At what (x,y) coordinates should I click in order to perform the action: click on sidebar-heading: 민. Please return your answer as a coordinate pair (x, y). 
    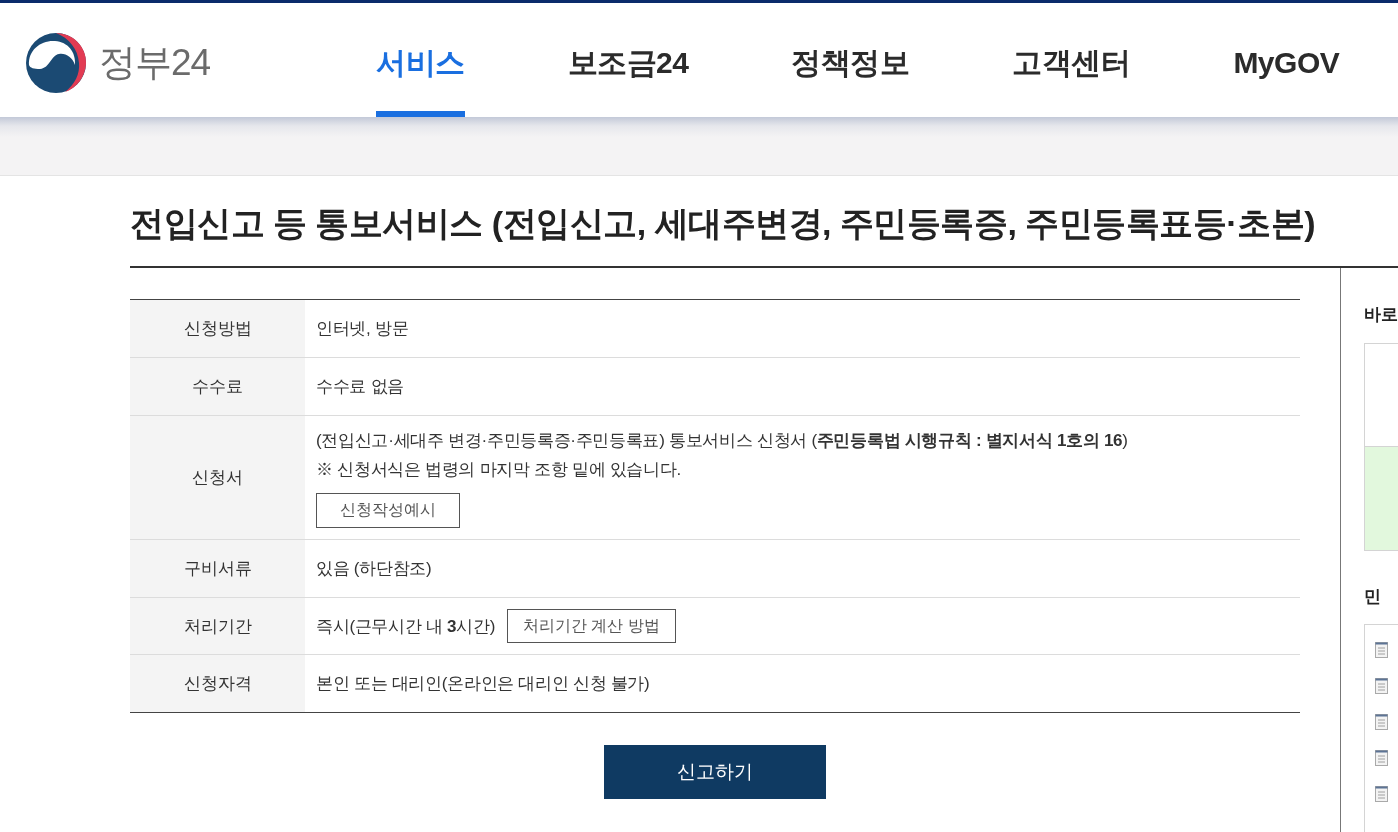
    Looking at the image, I should click on (1373, 597).